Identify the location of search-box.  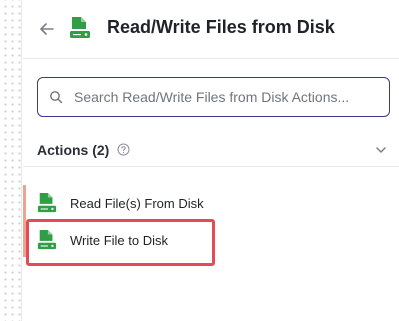
(213, 97).